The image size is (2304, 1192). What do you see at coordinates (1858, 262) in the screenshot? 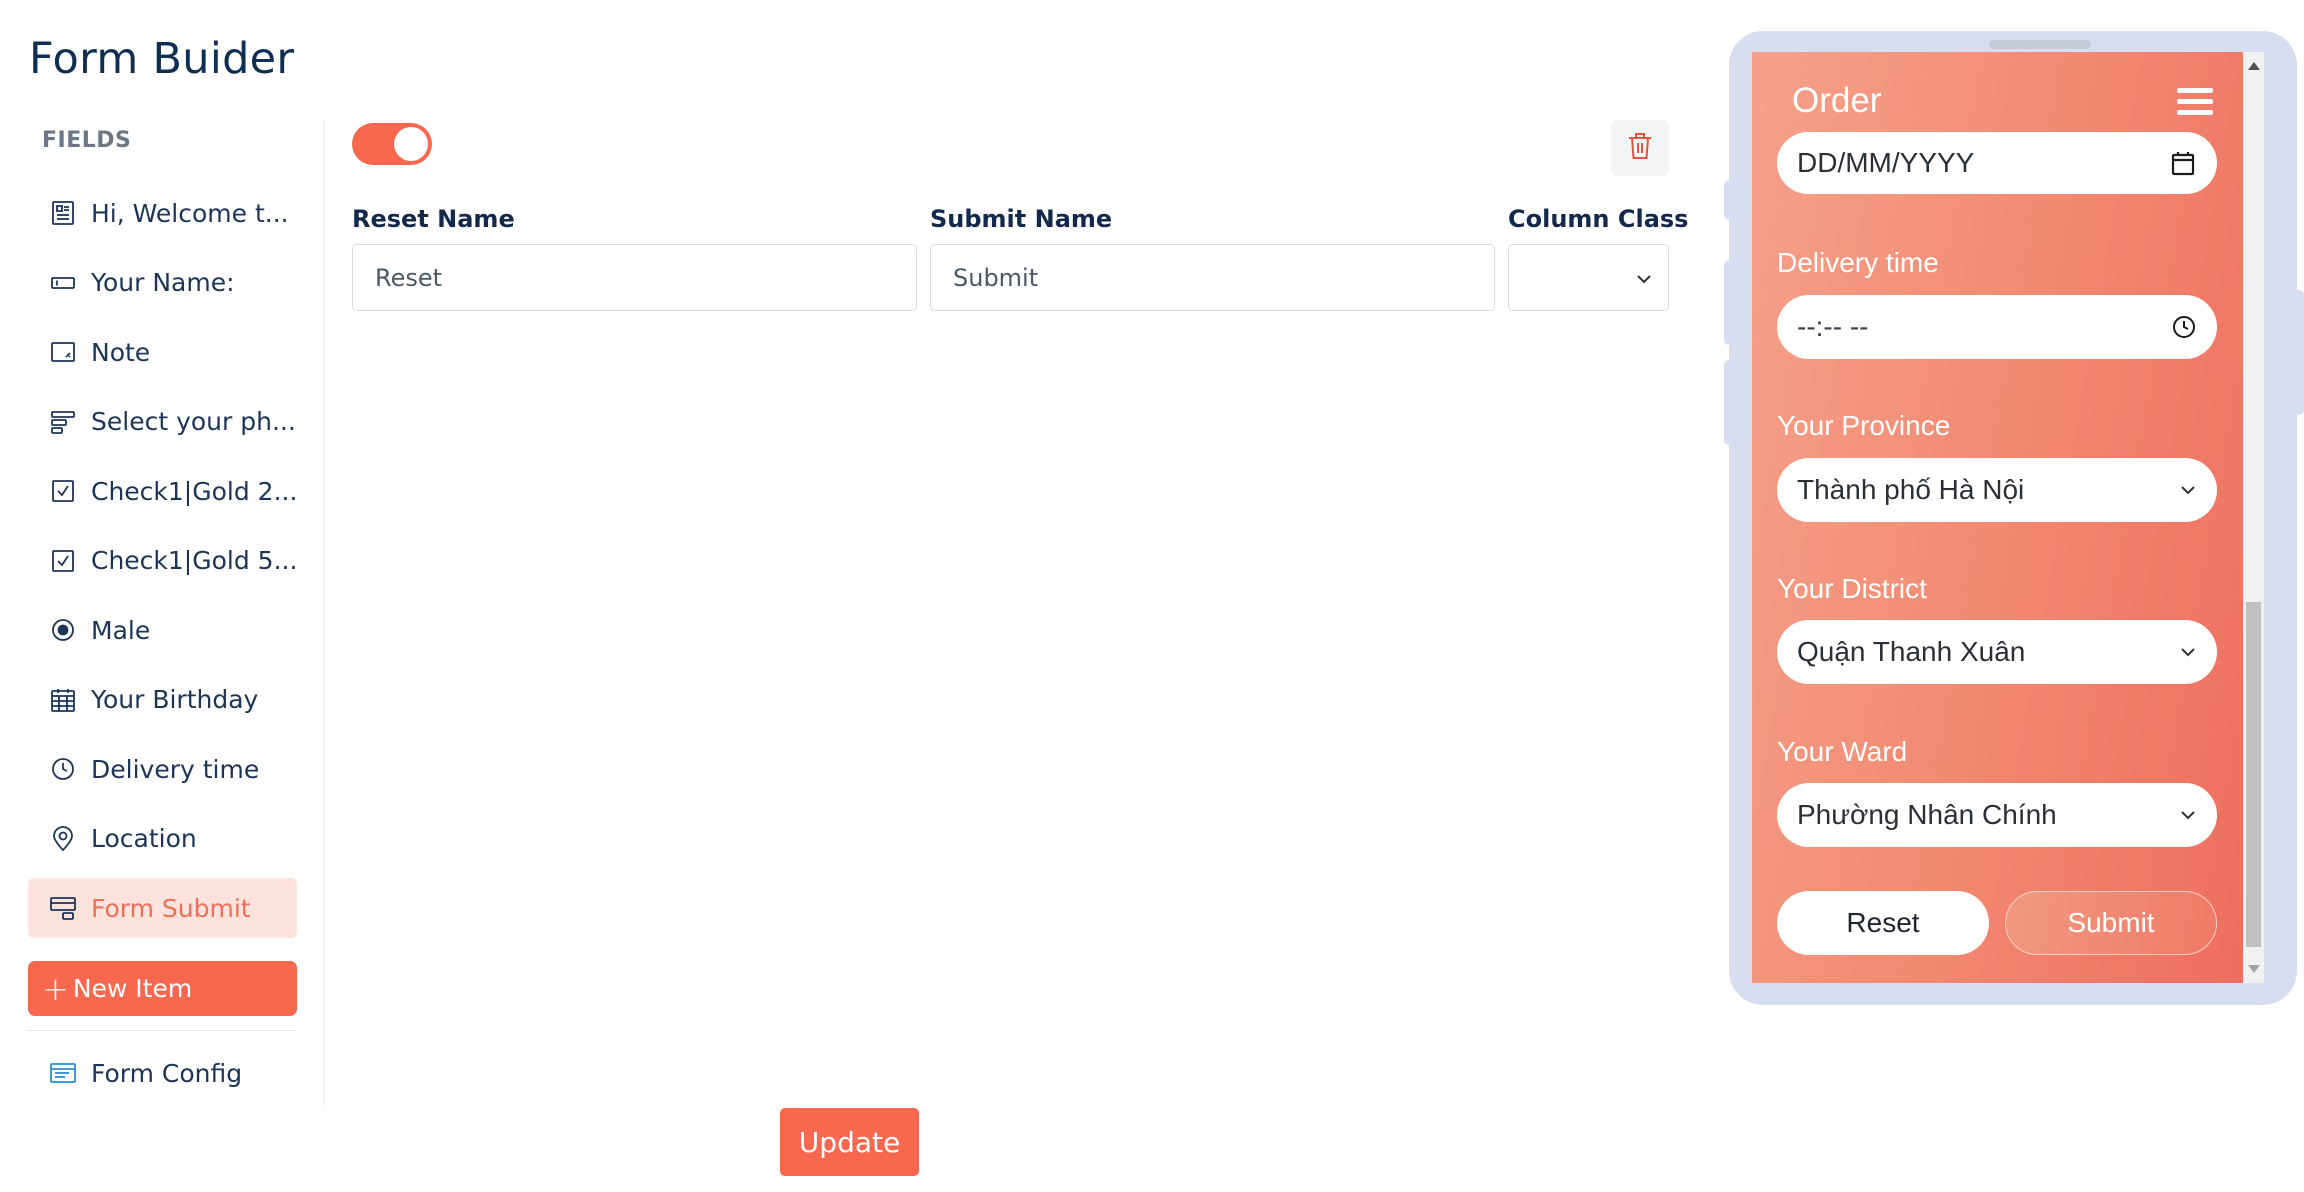
I see `delivery-time-label: Delivery time` at bounding box center [1858, 262].